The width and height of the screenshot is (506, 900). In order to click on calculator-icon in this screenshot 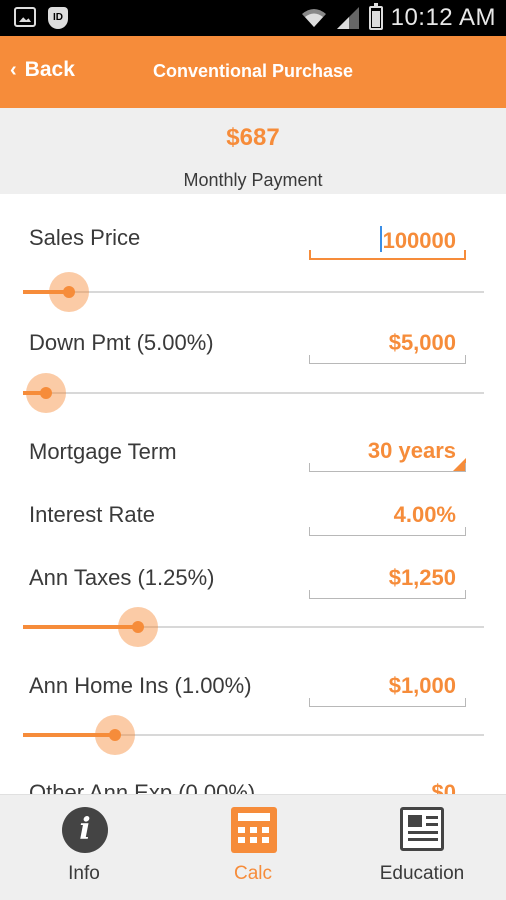, I will do `click(254, 830)`.